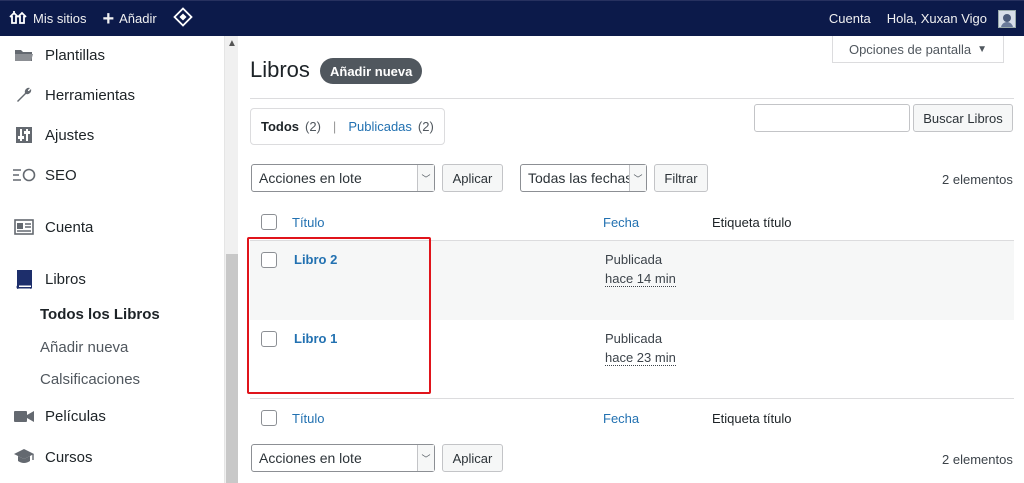  What do you see at coordinates (24, 227) in the screenshot?
I see `account-card-icon` at bounding box center [24, 227].